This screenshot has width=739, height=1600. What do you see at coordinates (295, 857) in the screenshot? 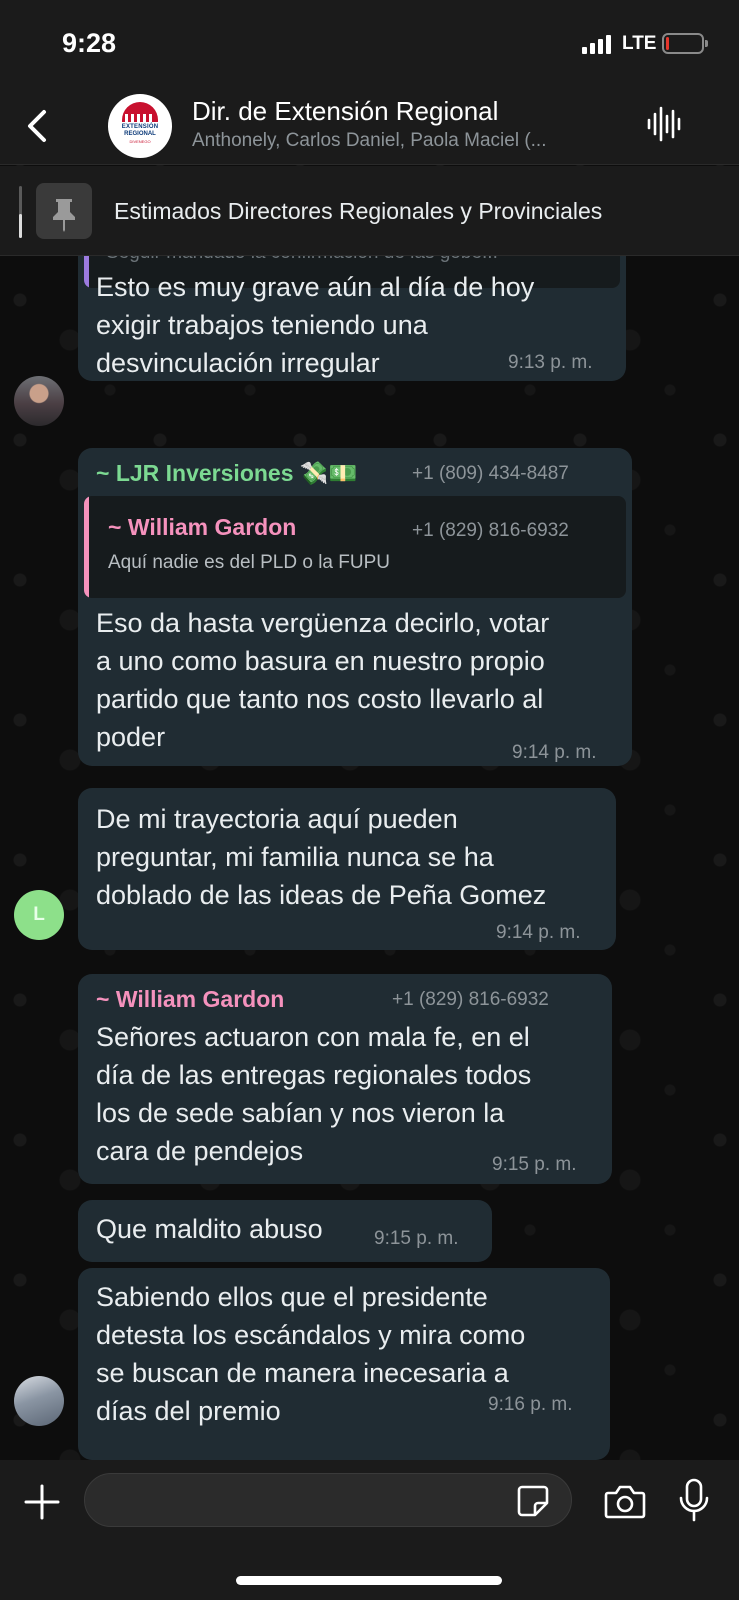
I see `message-line: preguntar, mi familia nunca se ha` at bounding box center [295, 857].